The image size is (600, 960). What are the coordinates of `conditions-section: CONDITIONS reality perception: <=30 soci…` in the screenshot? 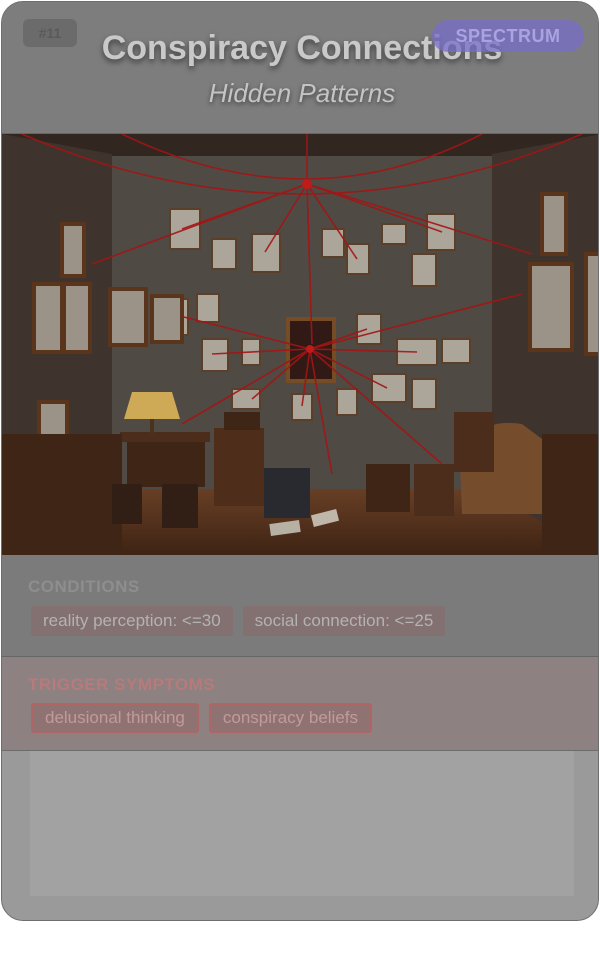 It's located at (300, 606).